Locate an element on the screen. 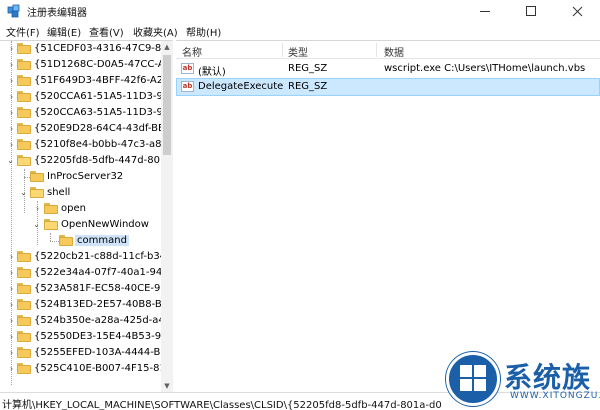 This screenshot has width=600, height=410. tree-item-label: {524b350e-a28a-425d-a472 is located at coordinates (103, 320).